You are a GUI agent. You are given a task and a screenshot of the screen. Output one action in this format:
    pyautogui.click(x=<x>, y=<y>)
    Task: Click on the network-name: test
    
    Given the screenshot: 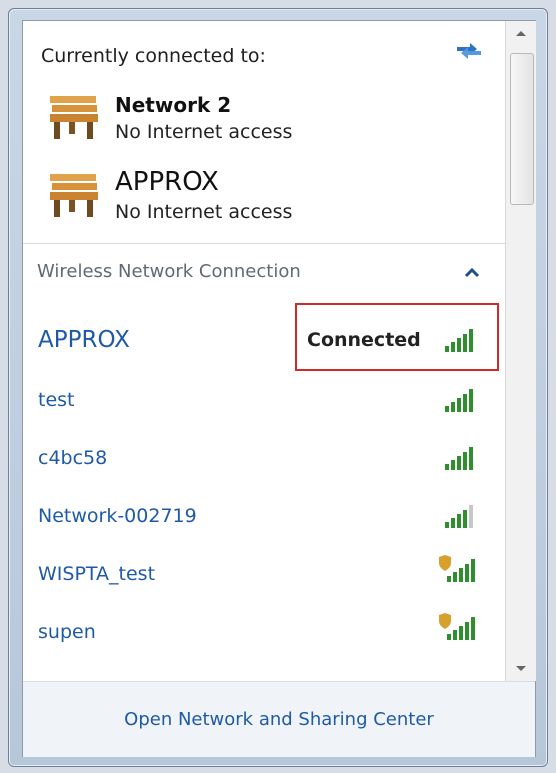 What is the action you would take?
    pyautogui.click(x=56, y=400)
    